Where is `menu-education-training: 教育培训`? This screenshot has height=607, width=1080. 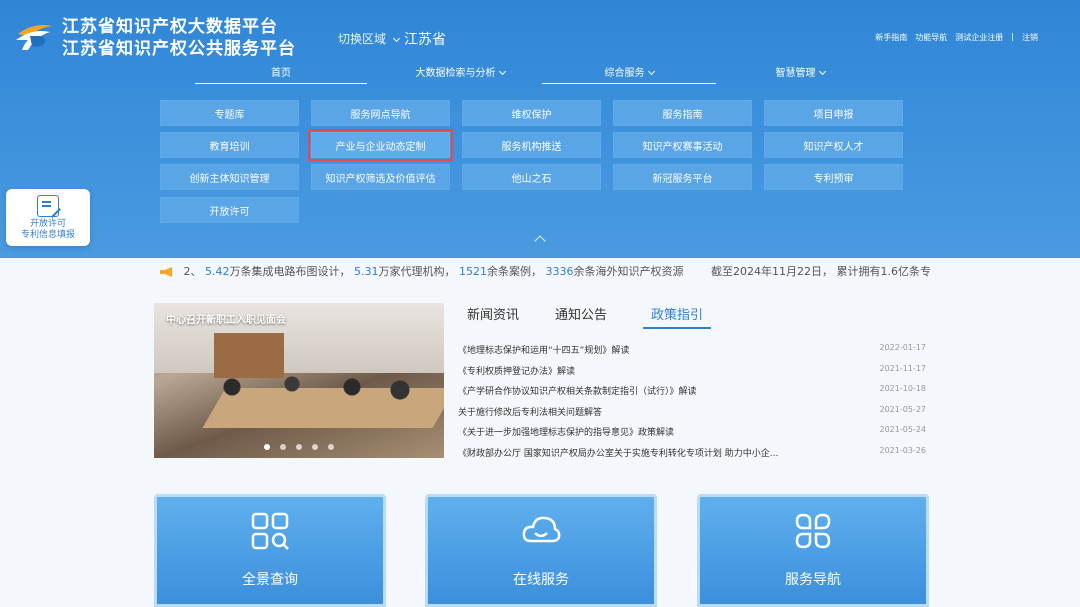
menu-education-training: 教育培训 is located at coordinates (229, 145).